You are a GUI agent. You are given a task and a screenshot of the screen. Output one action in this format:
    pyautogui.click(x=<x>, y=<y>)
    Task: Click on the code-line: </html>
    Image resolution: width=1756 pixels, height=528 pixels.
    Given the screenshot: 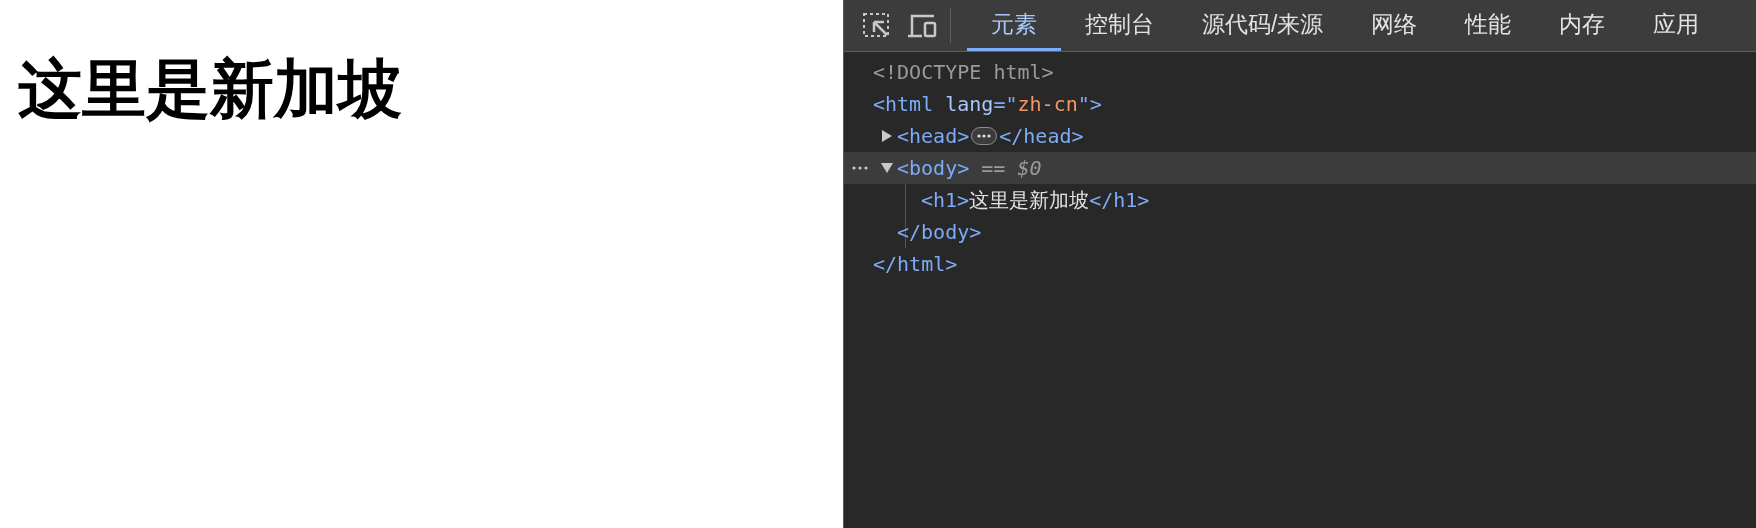 What is the action you would take?
    pyautogui.click(x=915, y=264)
    